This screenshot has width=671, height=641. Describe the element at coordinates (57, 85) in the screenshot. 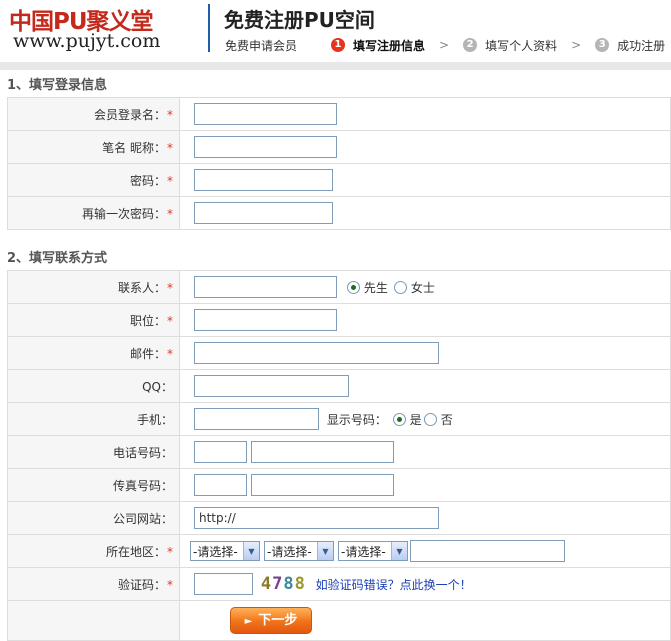

I see `section-login-title: 1、填写登录信息` at that location.